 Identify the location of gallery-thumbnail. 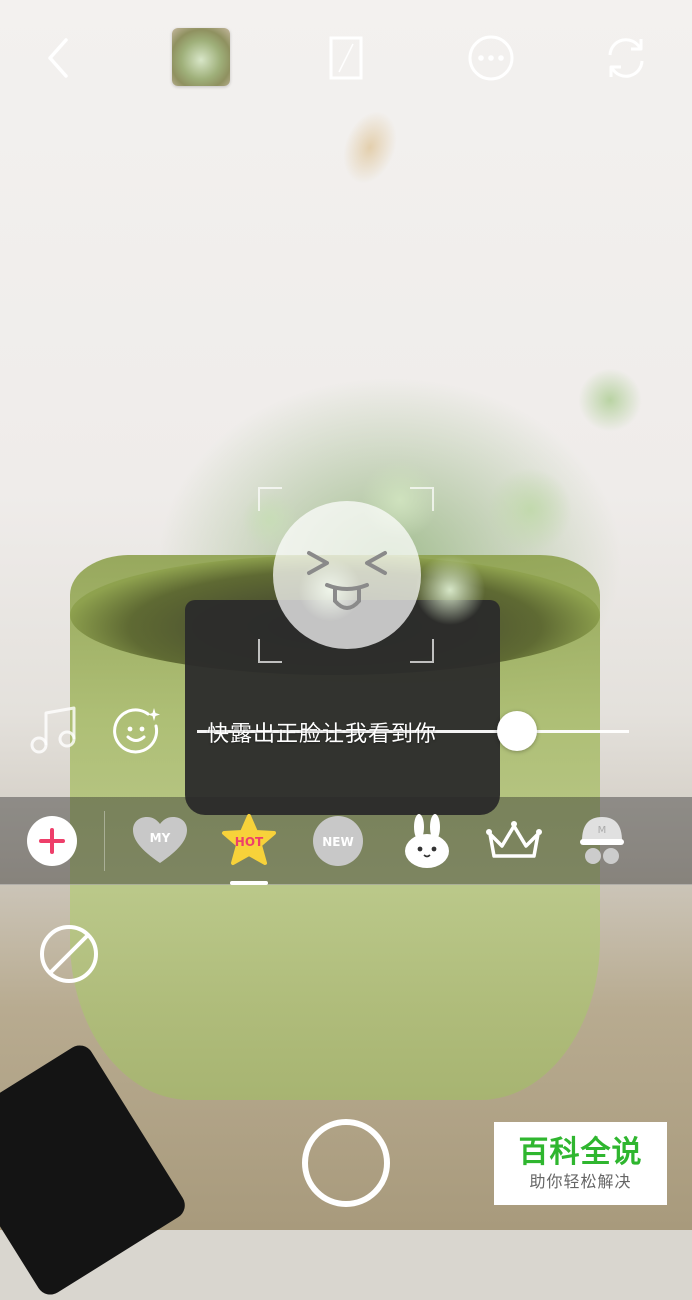
(201, 57).